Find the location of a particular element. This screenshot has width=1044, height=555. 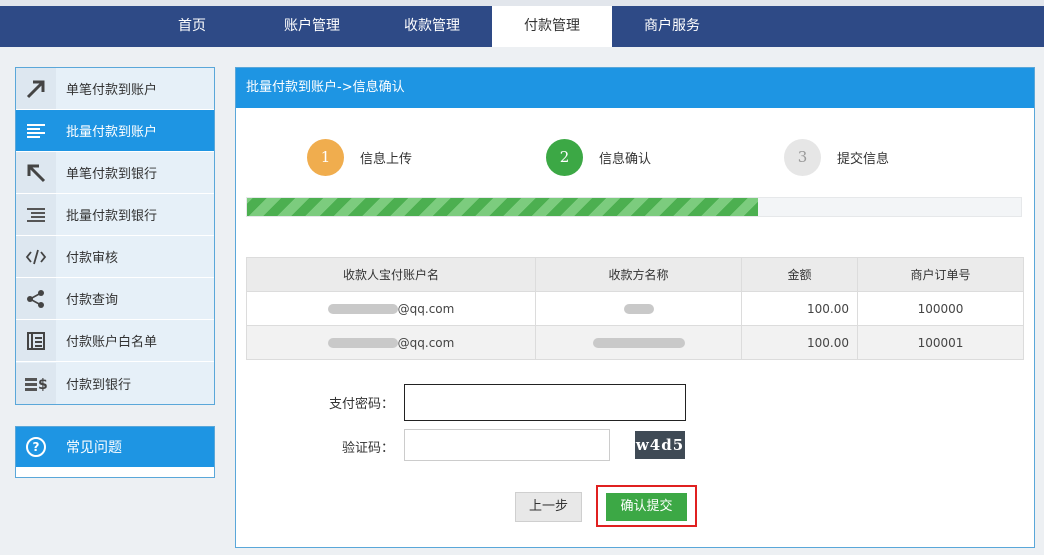

list-icon is located at coordinates (36, 130).